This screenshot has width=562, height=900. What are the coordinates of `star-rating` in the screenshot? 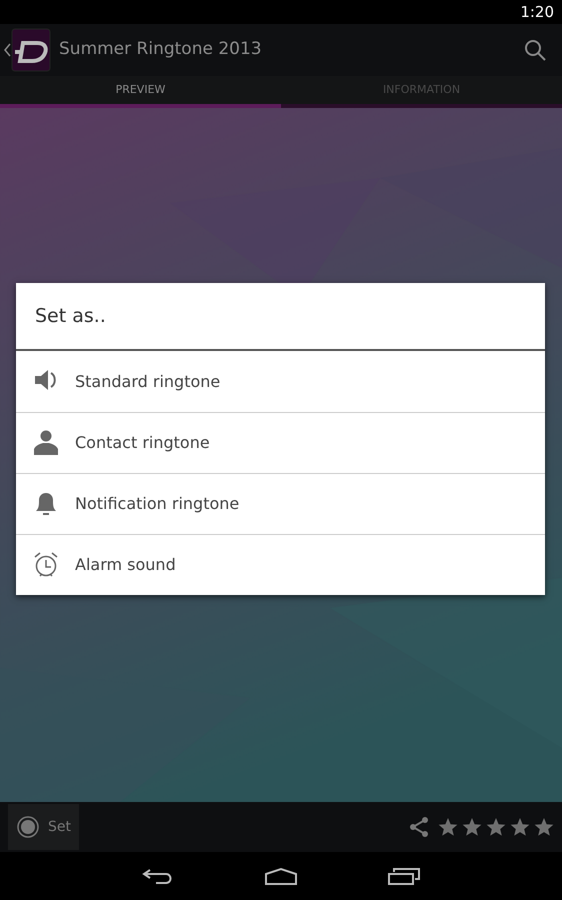 It's located at (496, 827).